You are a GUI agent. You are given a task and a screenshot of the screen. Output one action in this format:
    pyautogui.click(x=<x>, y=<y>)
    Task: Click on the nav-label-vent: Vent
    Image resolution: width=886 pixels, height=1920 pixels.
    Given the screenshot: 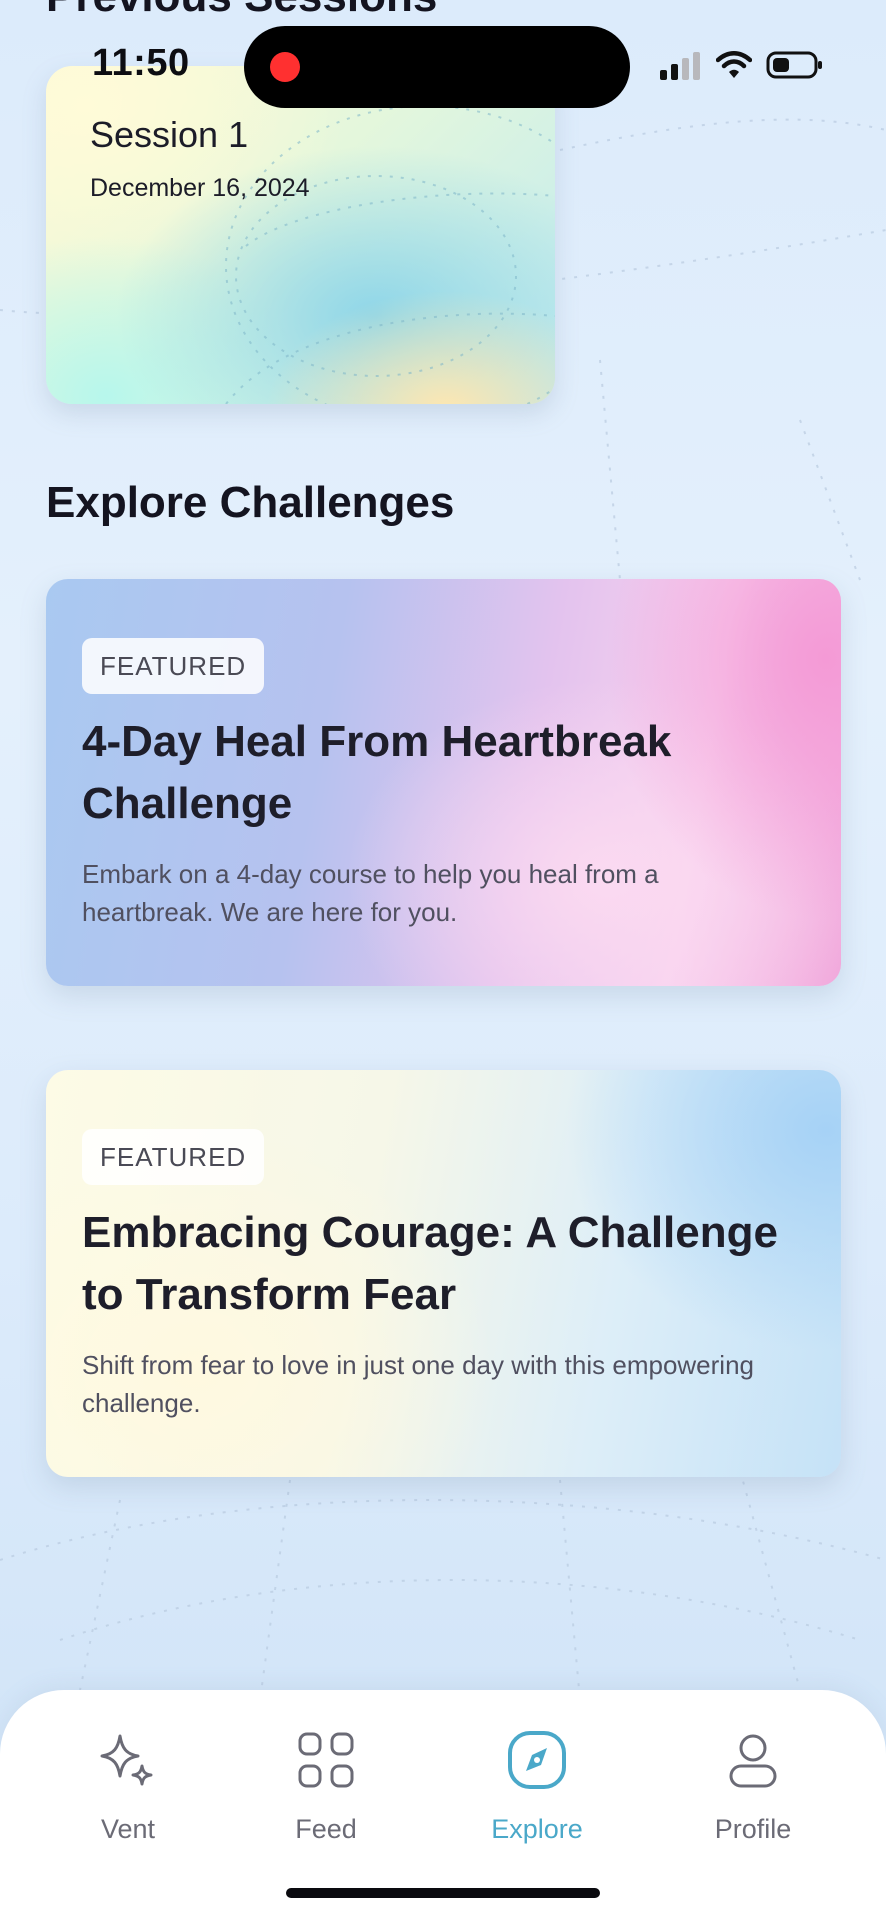 What is the action you would take?
    pyautogui.click(x=128, y=1829)
    